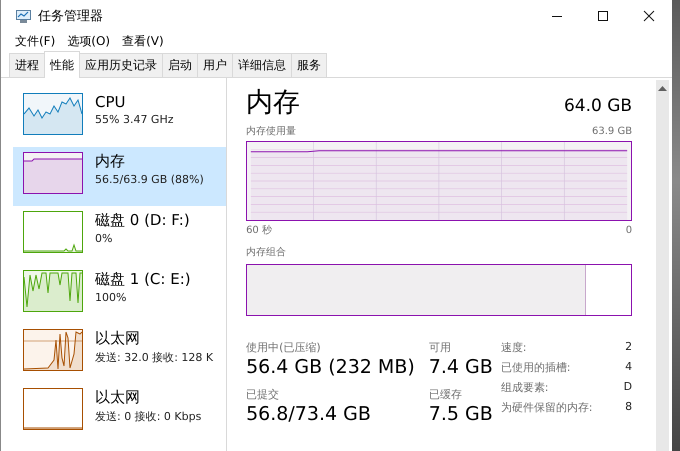  Describe the element at coordinates (104, 238) in the screenshot. I see `device-usage: 0%` at that location.